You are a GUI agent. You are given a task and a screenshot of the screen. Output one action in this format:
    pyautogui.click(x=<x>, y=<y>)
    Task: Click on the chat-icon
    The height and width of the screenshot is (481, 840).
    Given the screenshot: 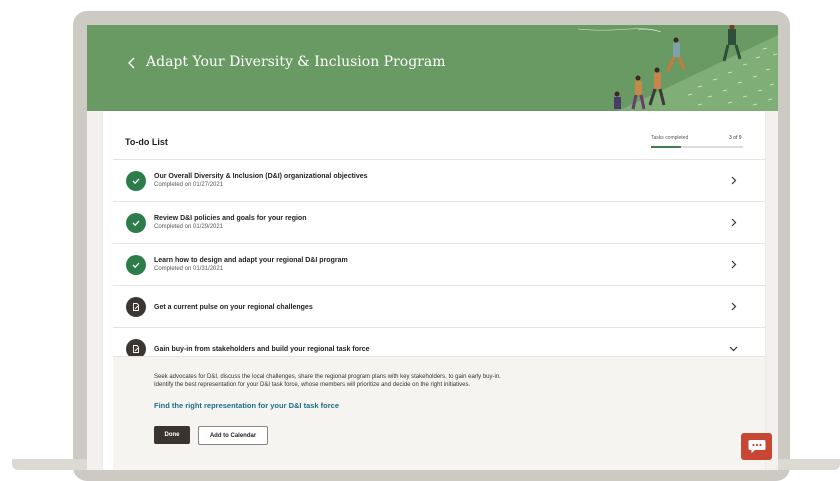 What is the action you would take?
    pyautogui.click(x=756, y=446)
    